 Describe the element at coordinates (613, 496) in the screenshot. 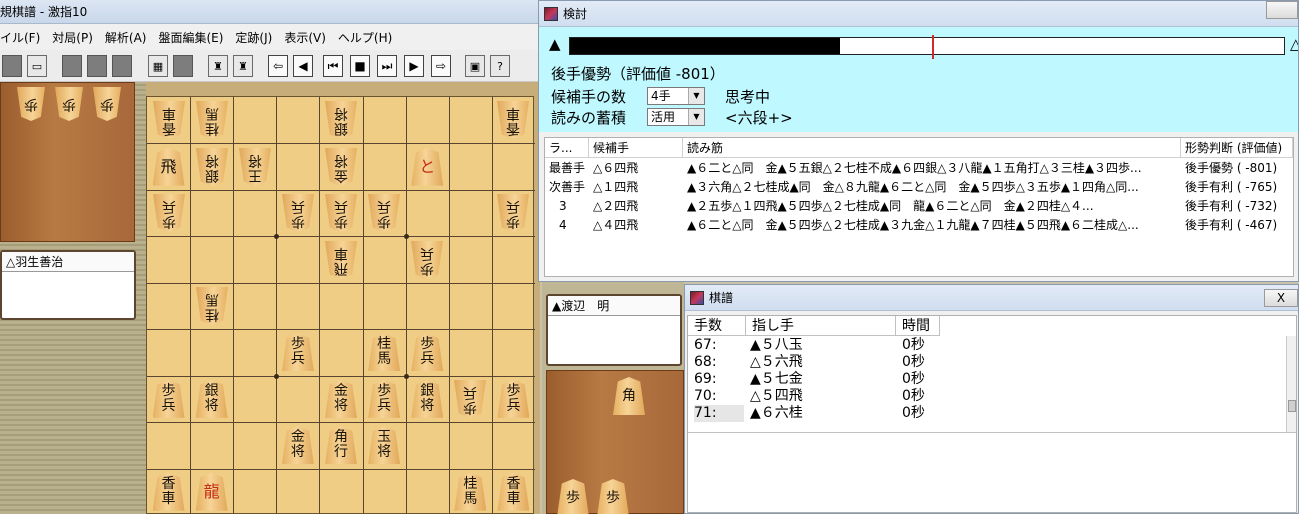

I see `sente-hand-piece-2: 歩` at that location.